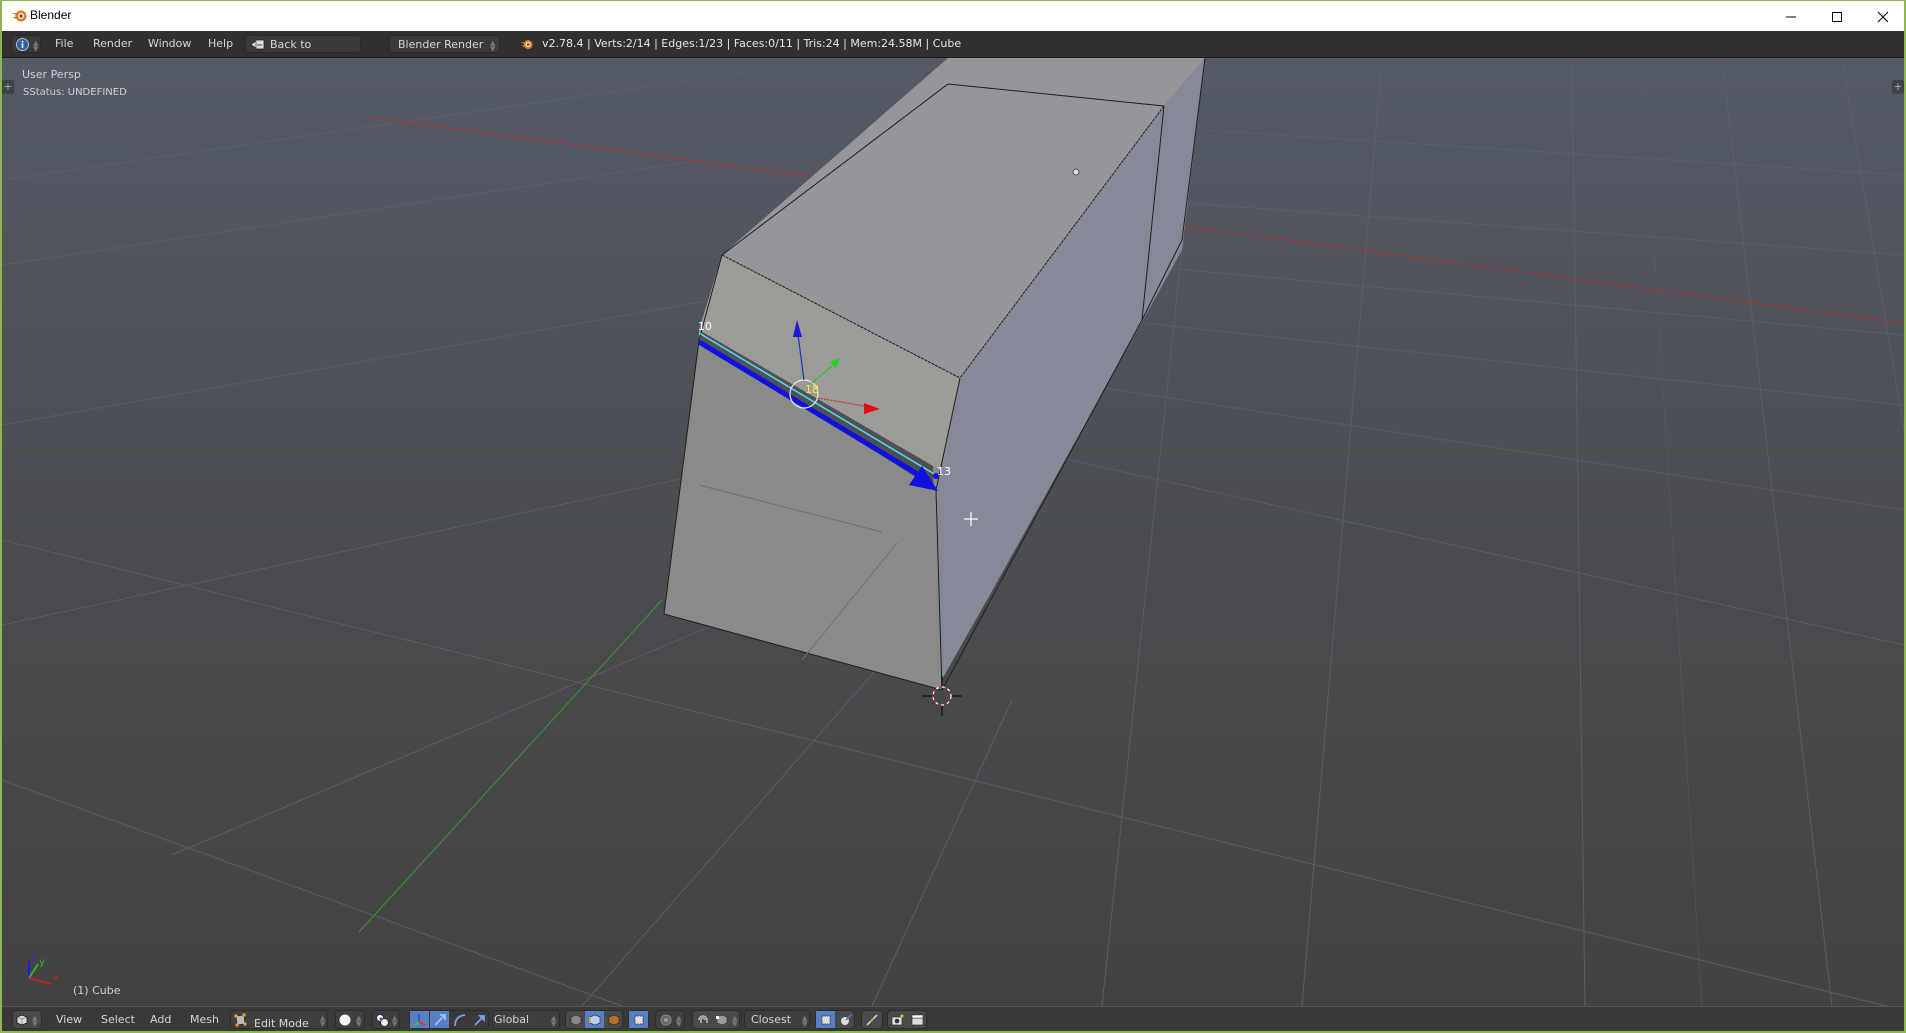 Image resolution: width=1906 pixels, height=1033 pixels. What do you see at coordinates (510, 766) in the screenshot?
I see `y-axis-line` at bounding box center [510, 766].